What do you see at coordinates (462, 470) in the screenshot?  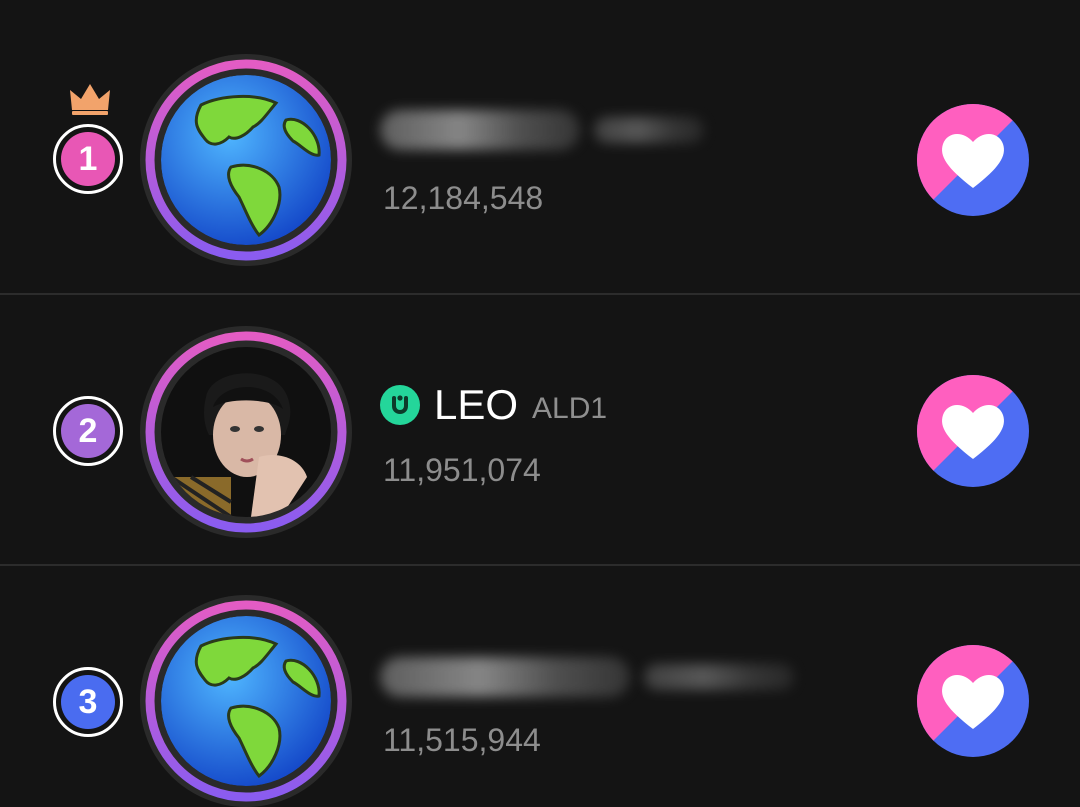 I see `vote-count: 11,951,074` at bounding box center [462, 470].